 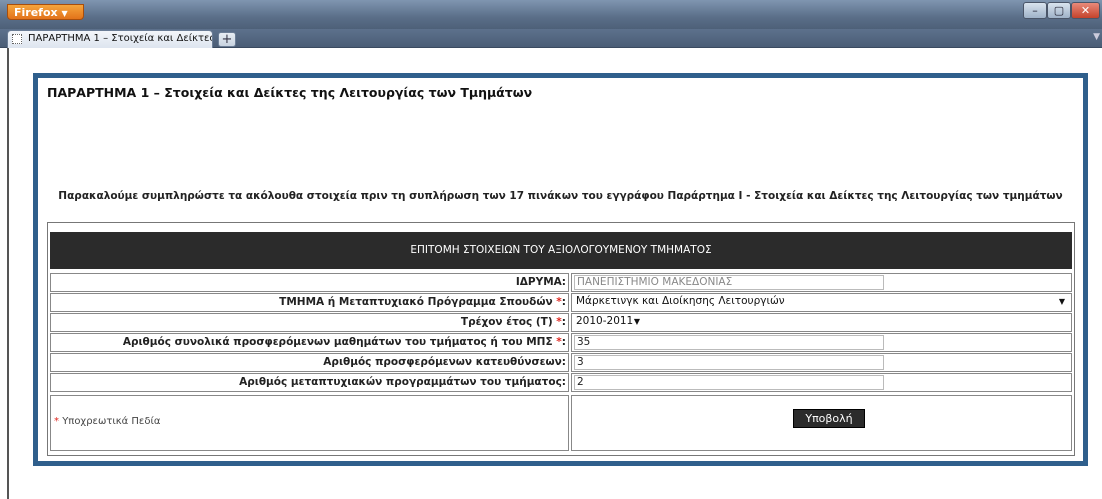 I want to click on submit-cell: Υποβολή, so click(x=821, y=423).